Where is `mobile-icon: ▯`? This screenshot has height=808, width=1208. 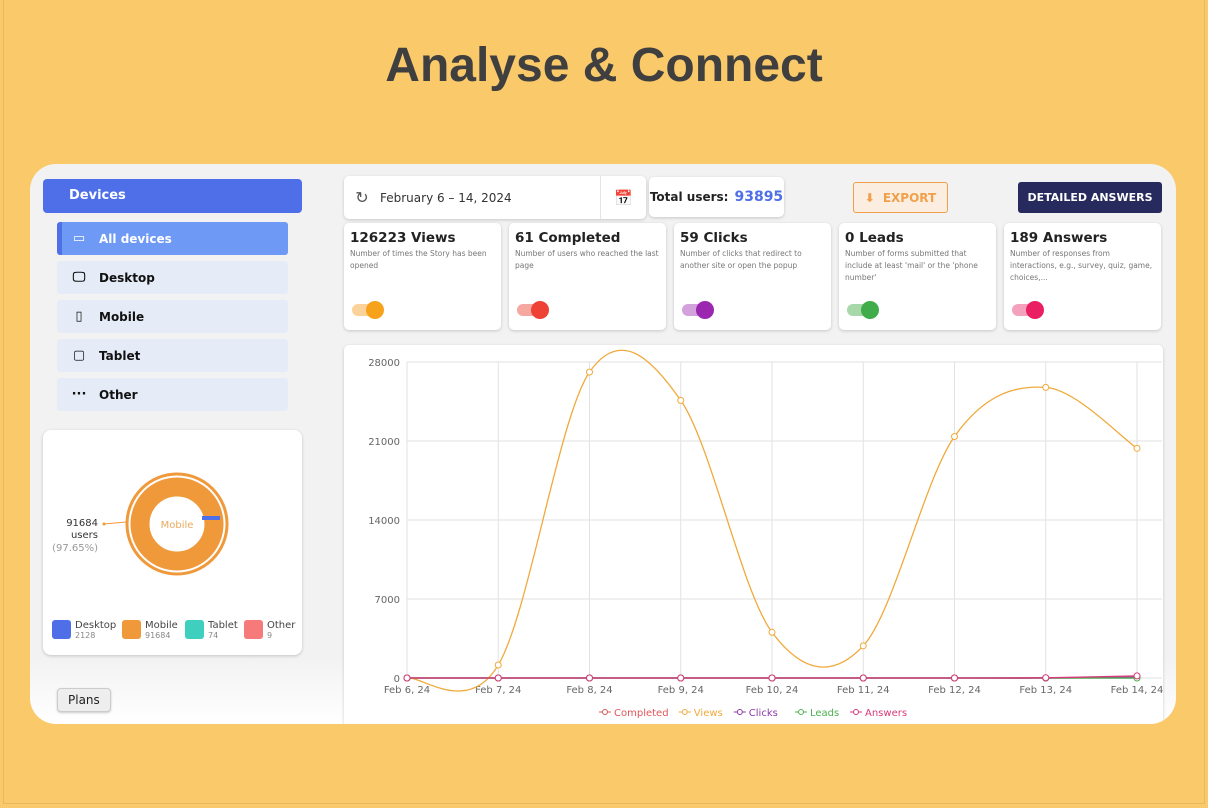 mobile-icon: ▯ is located at coordinates (79, 316).